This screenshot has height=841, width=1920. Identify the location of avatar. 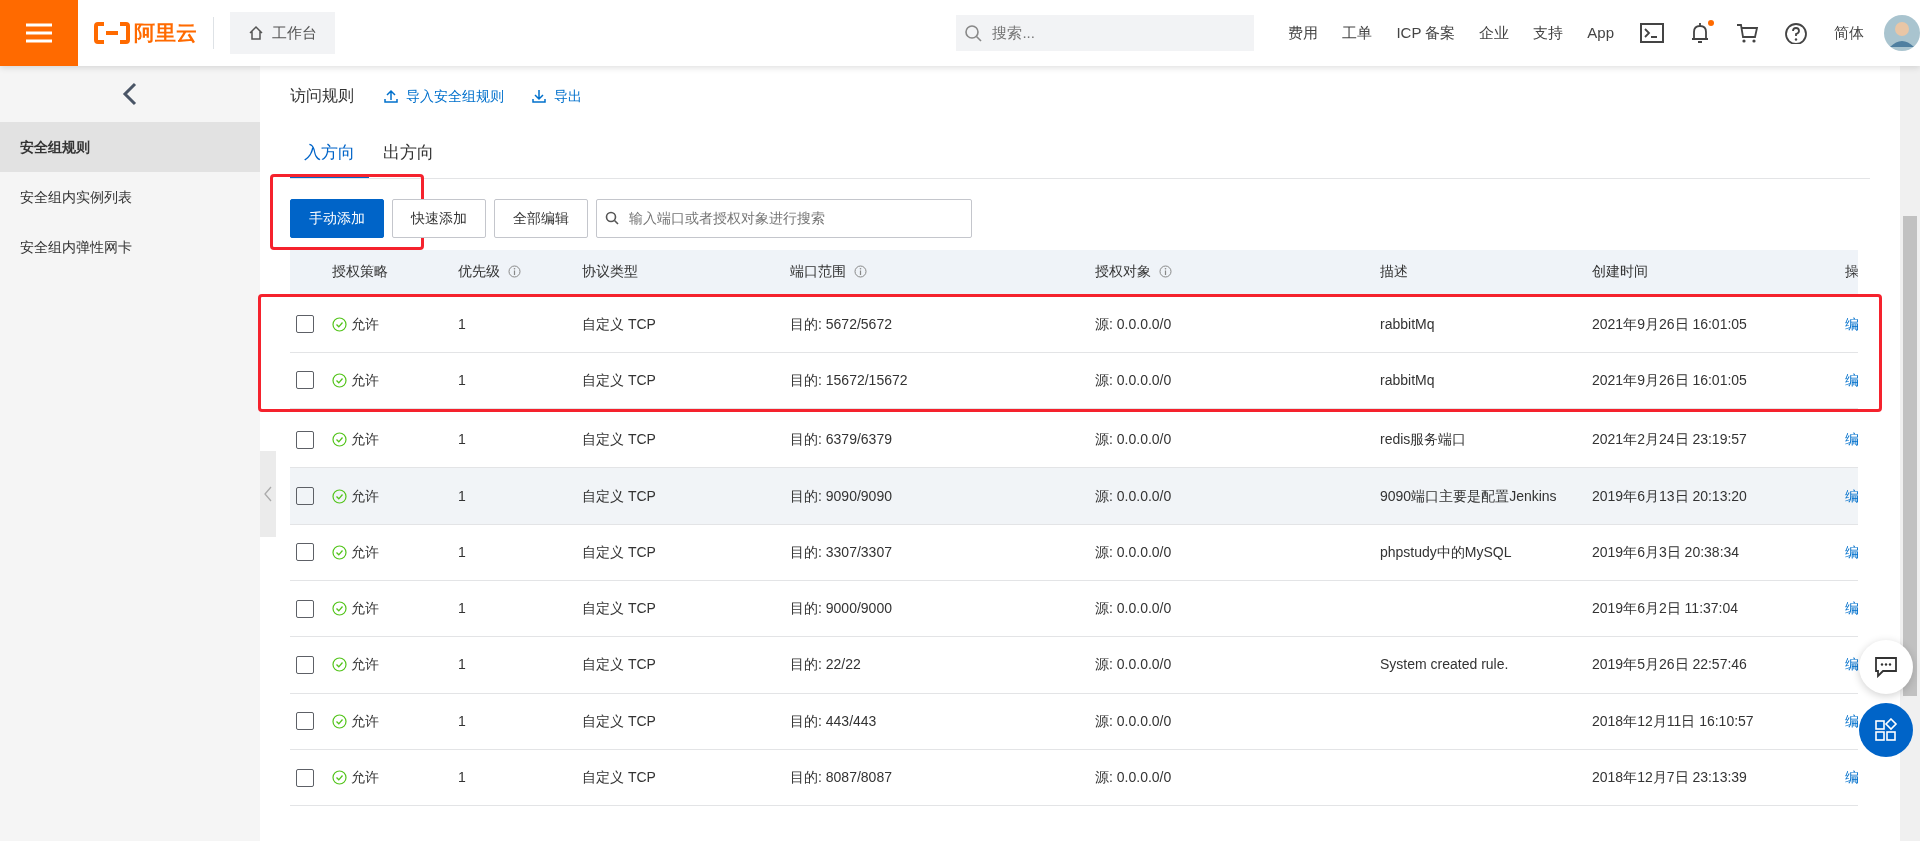
(1902, 33).